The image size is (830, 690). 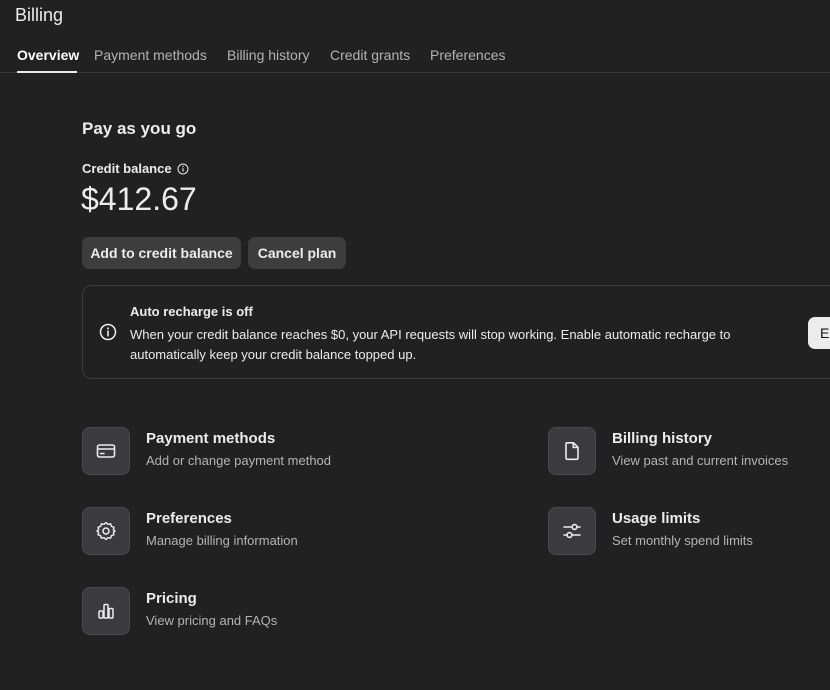 I want to click on credit-card-icon, so click(x=106, y=451).